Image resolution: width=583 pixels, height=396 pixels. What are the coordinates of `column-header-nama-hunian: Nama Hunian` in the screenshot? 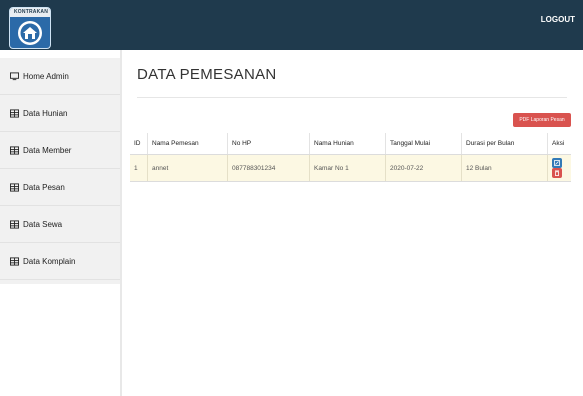 It's located at (347, 144).